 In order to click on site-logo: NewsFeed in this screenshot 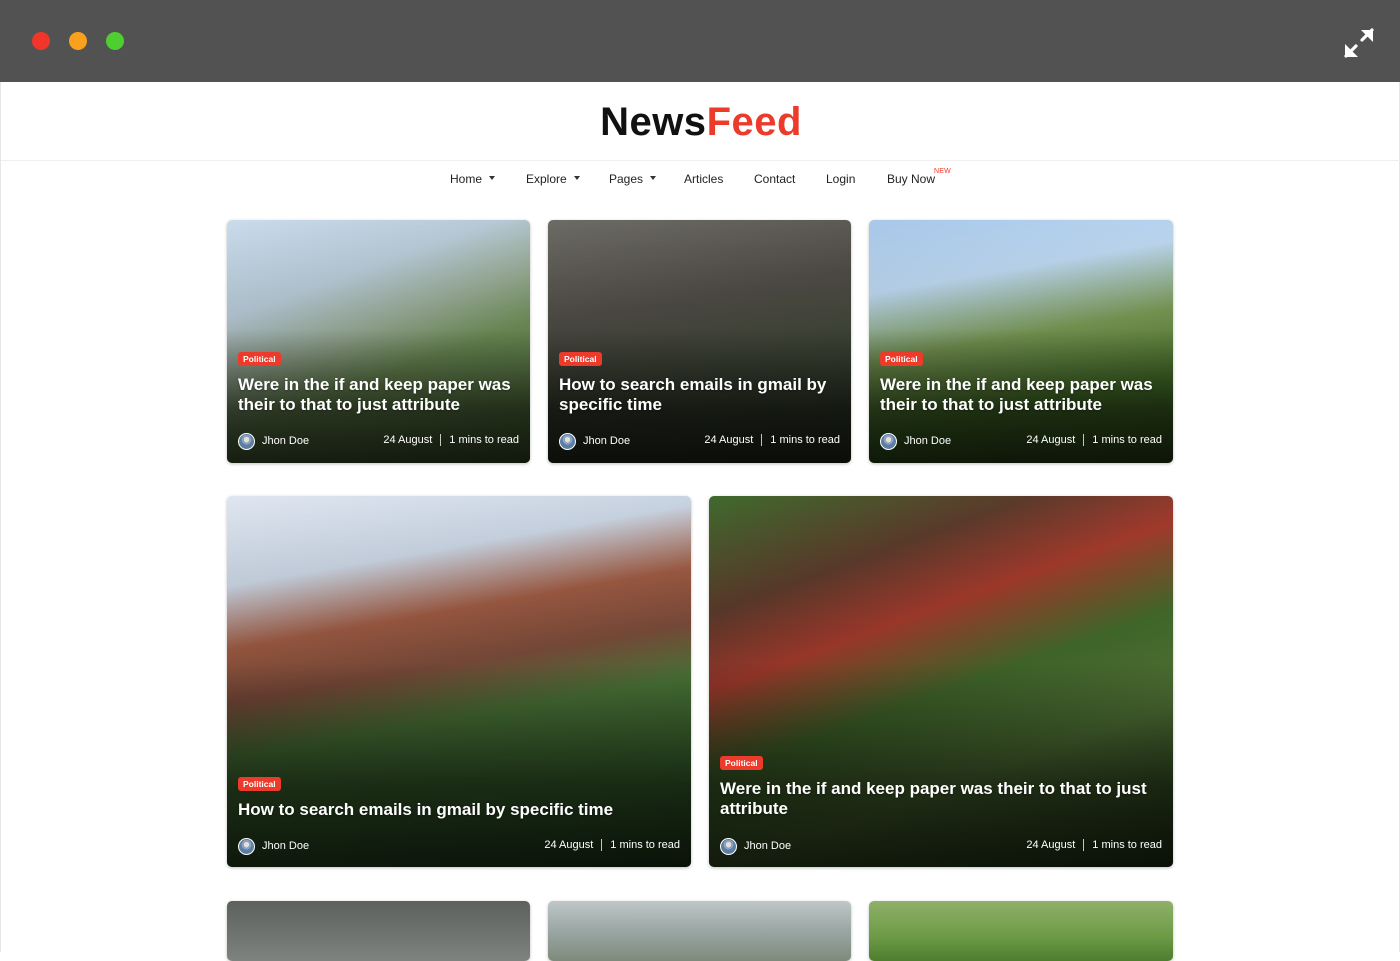, I will do `click(700, 122)`.